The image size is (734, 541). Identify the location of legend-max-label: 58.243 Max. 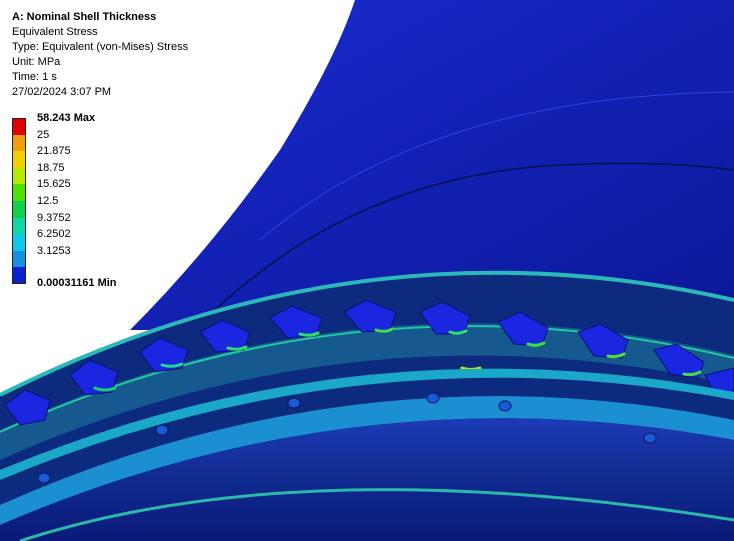
(66, 118).